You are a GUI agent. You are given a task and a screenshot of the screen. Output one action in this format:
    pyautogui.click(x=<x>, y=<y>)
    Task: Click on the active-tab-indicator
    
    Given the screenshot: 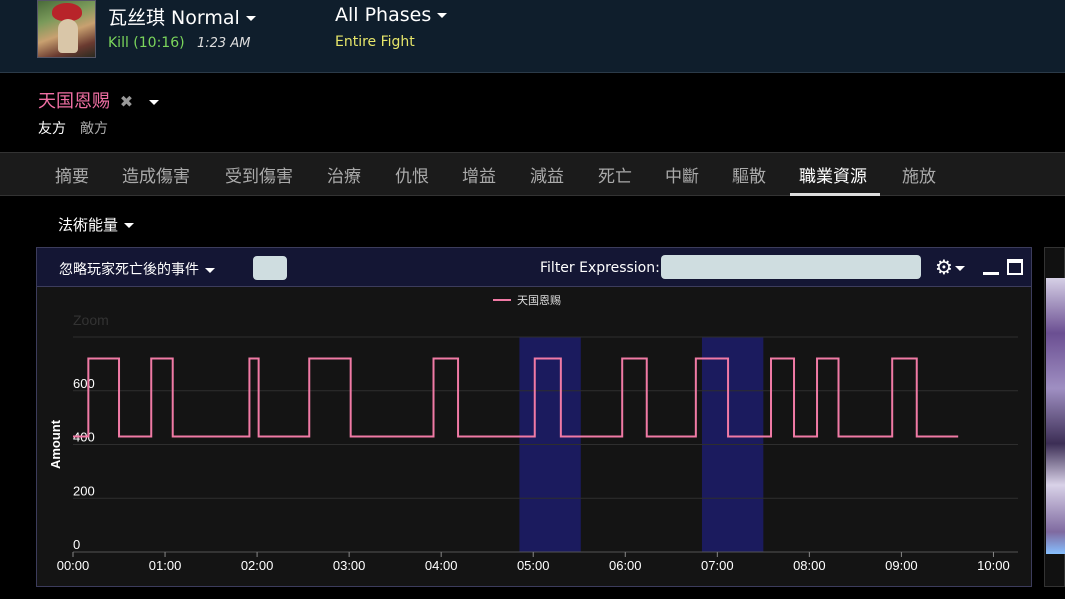 What is the action you would take?
    pyautogui.click(x=835, y=194)
    